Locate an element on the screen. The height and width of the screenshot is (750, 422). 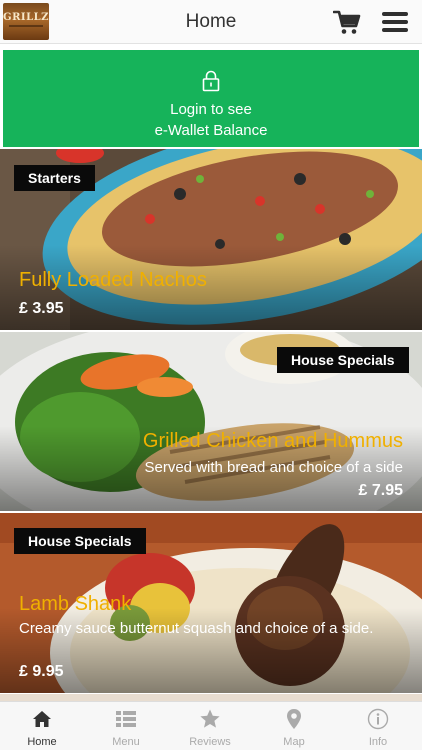
item-title: Lamb Shank is located at coordinates (75, 604).